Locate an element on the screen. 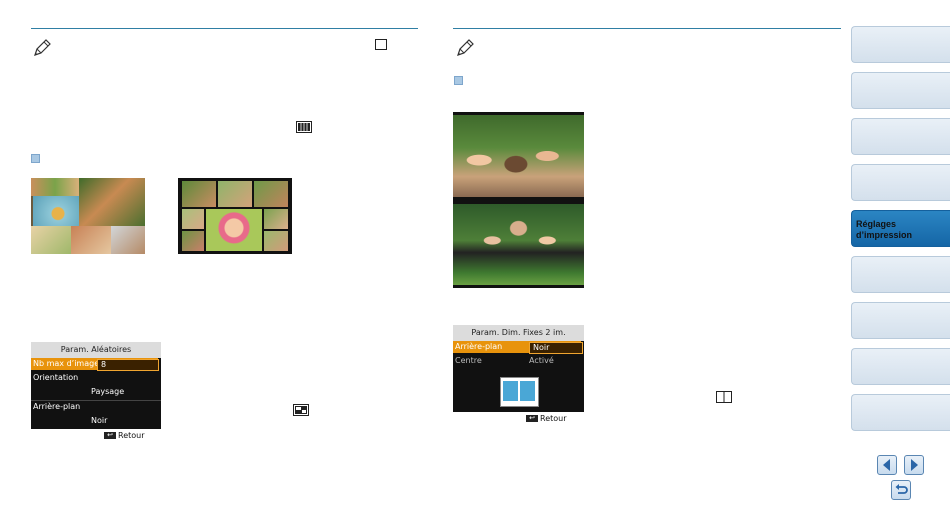  next-page-button is located at coordinates (914, 465).